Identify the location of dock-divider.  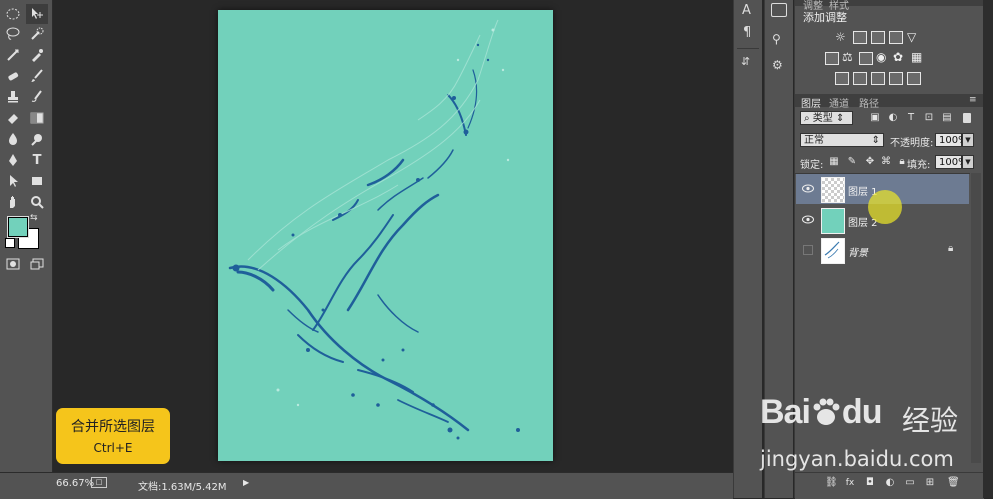
(748, 48).